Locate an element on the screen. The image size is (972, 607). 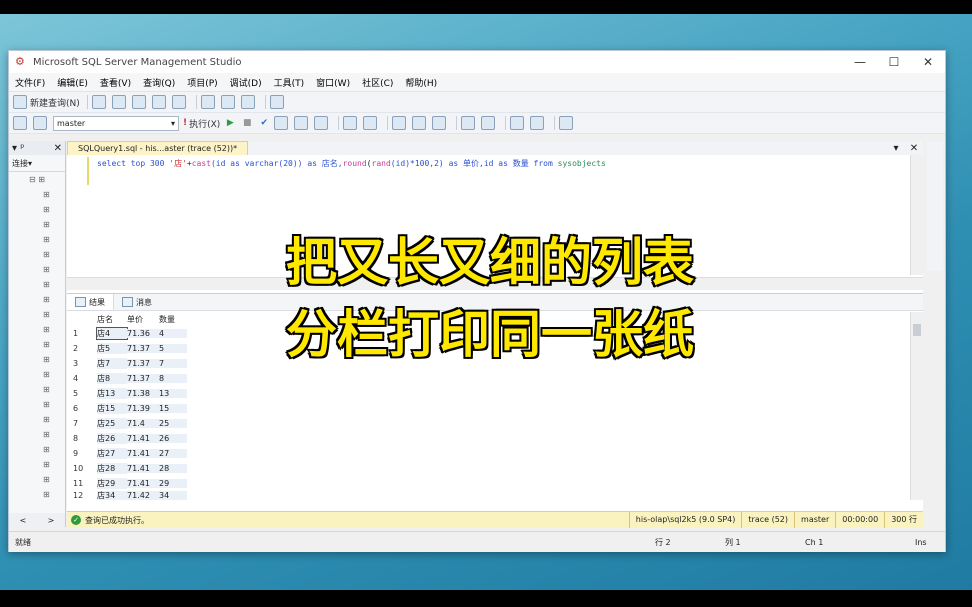
table-row: 1 店4 71.36 4 is located at coordinates (129, 333).